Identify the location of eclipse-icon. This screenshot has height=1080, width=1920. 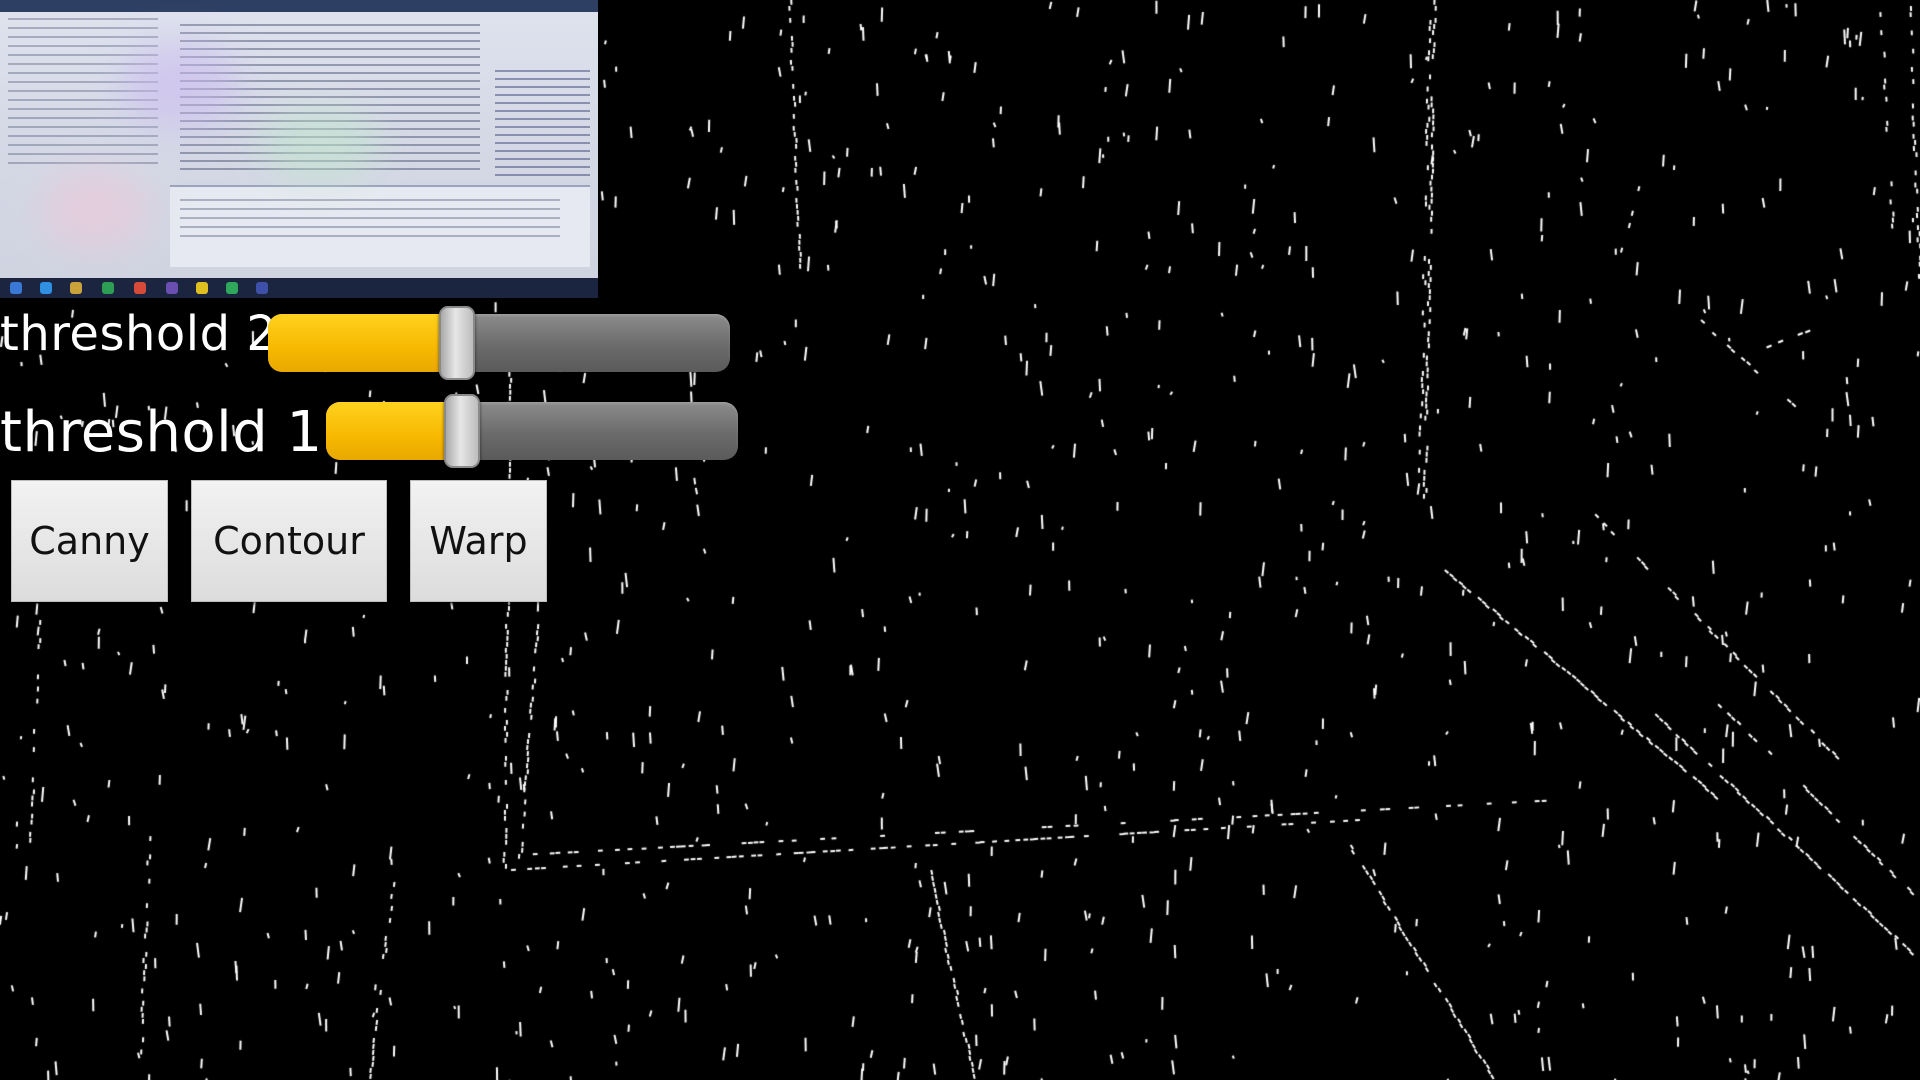
(262, 288).